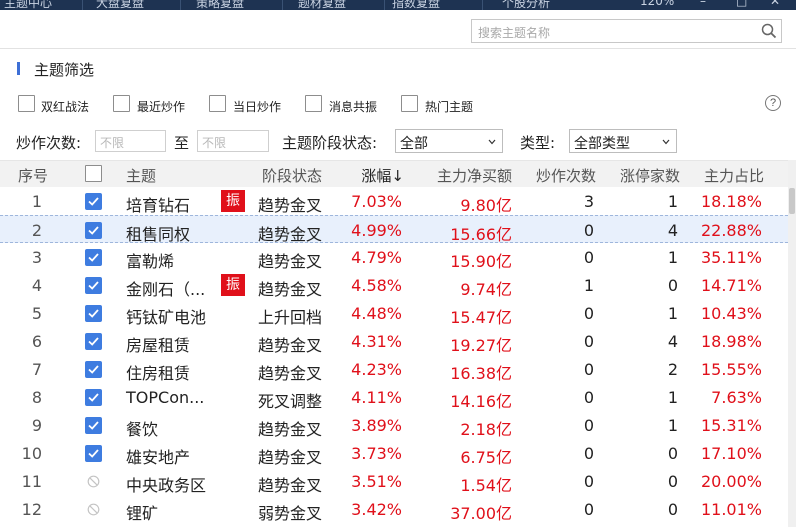 Image resolution: width=796 pixels, height=527 pixels. What do you see at coordinates (394, 257) in the screenshot?
I see `table-row: 3 富勒烯 趋势金叉 4.79% 15.90亿 0 1 35.11%` at bounding box center [394, 257].